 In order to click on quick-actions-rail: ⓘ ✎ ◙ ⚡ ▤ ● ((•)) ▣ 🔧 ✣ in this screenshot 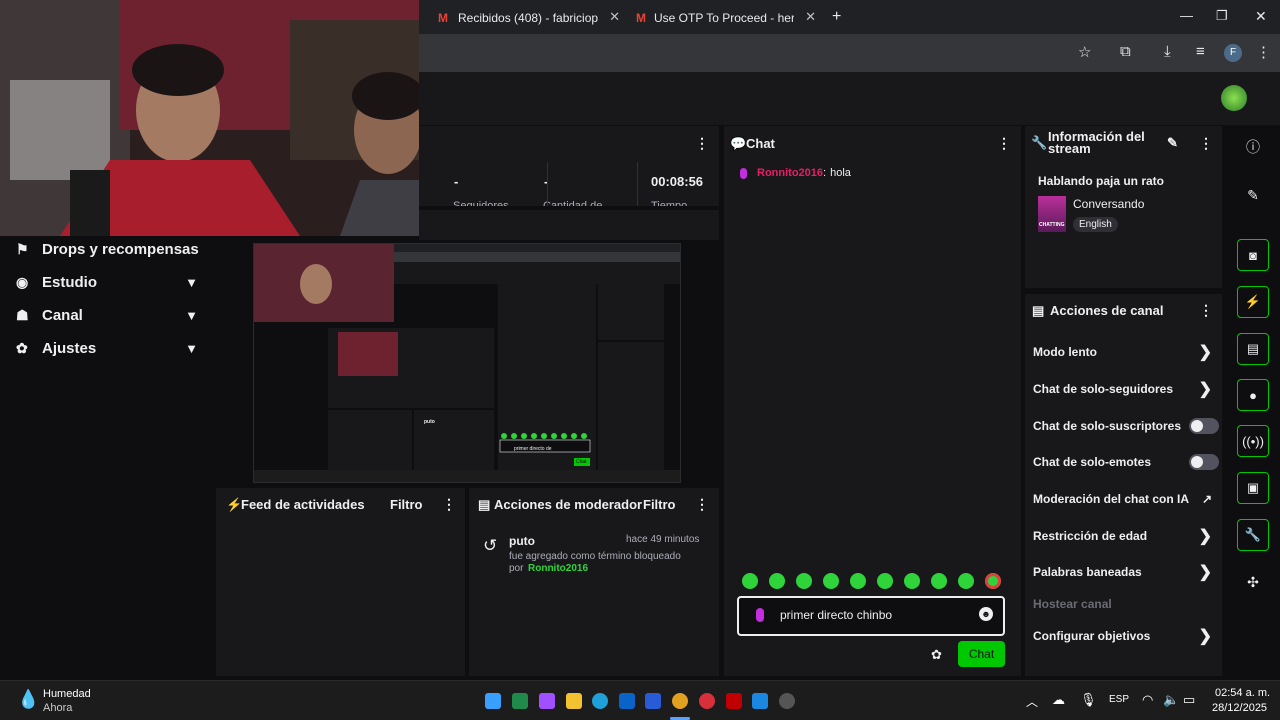, I will do `click(1253, 403)`.